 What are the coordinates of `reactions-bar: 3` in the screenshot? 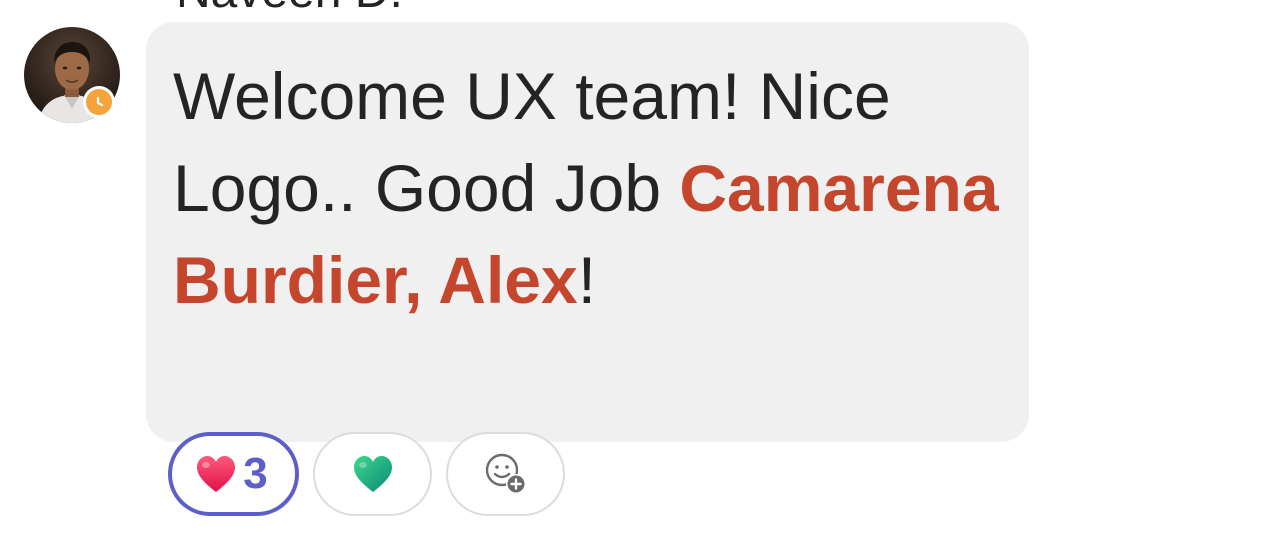 It's located at (366, 474).